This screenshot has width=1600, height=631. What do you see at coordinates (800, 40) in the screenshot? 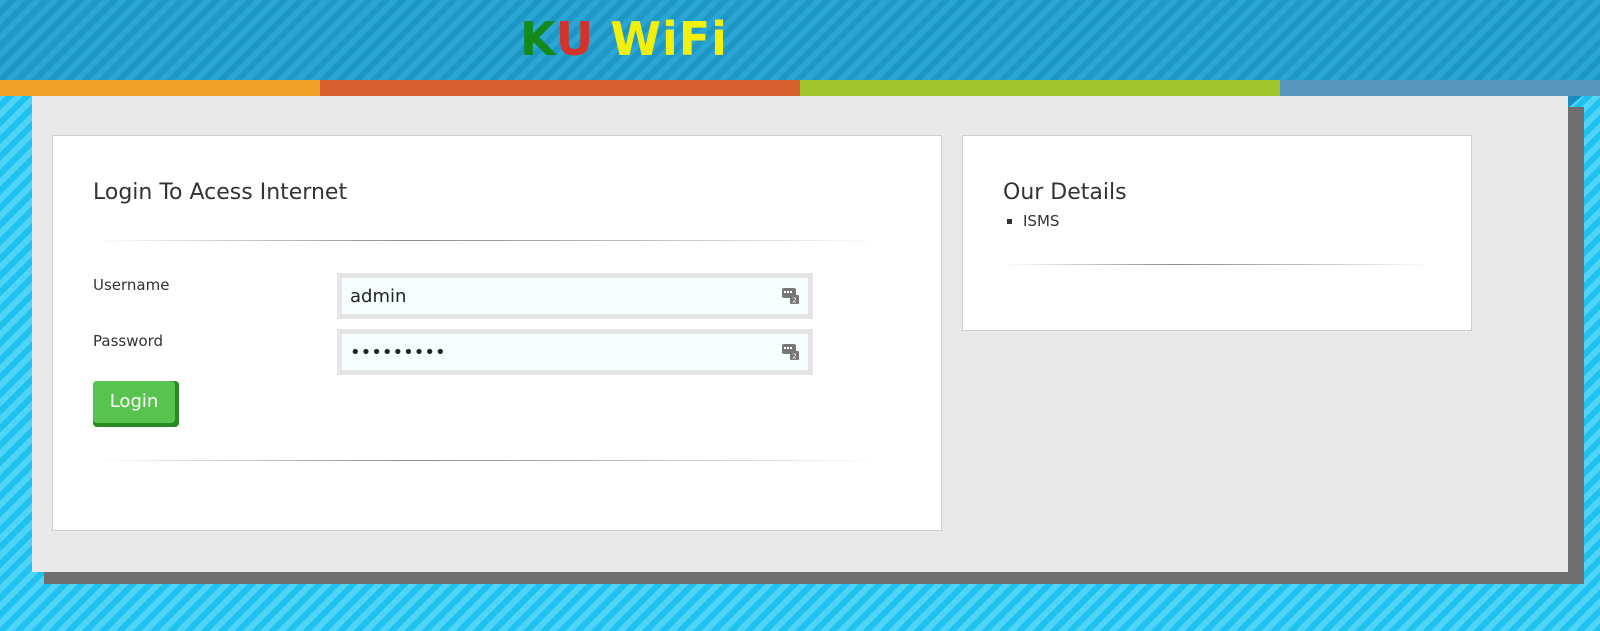
I see `header-banner: KU WiFi` at bounding box center [800, 40].